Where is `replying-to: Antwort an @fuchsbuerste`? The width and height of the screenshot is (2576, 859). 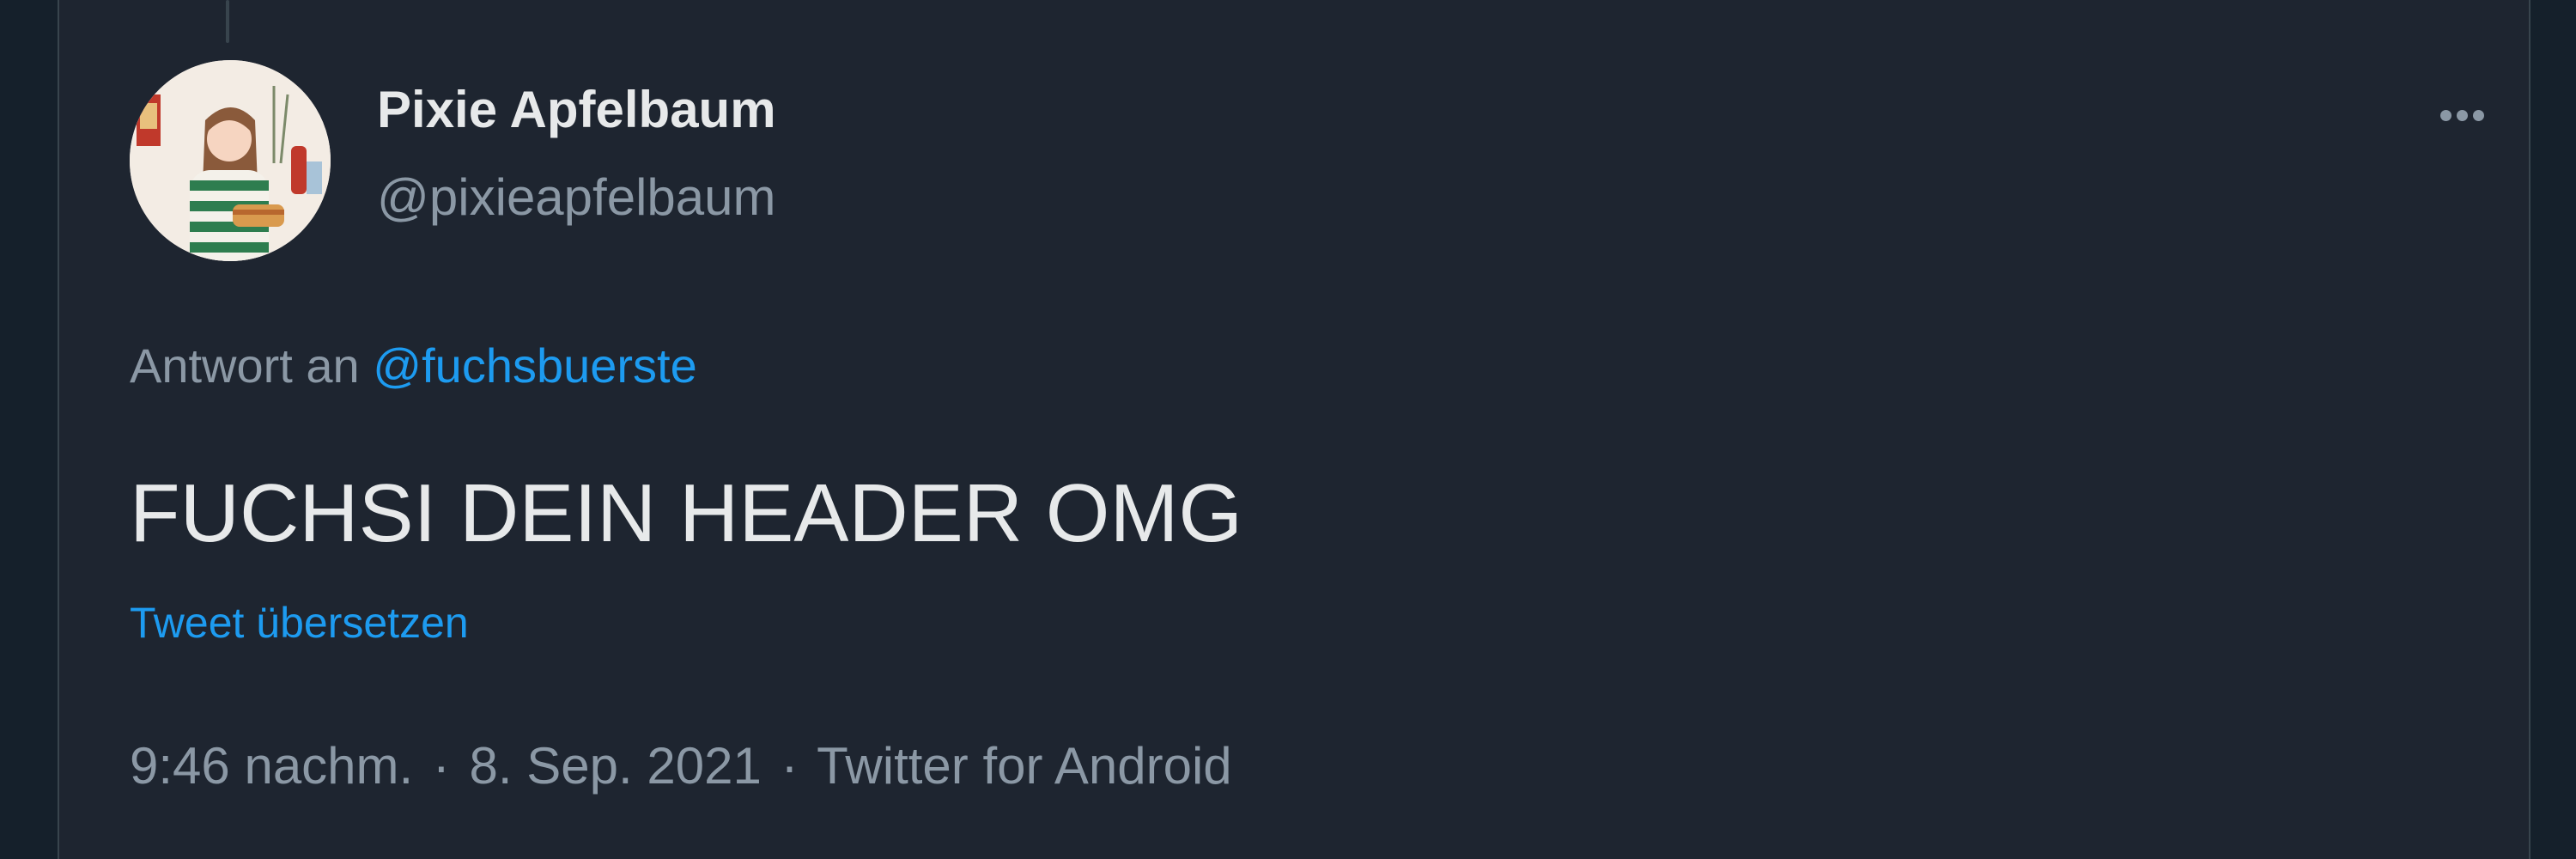 replying-to: Antwort an @fuchsbuerste is located at coordinates (413, 366).